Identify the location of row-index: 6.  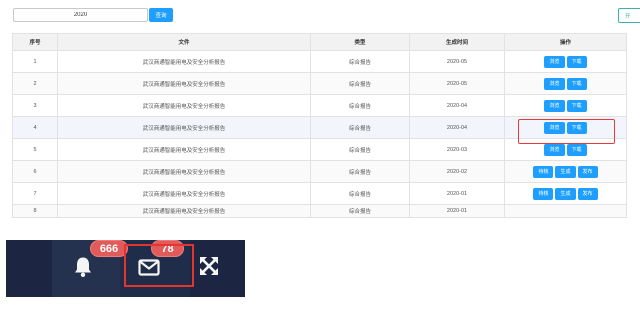
(35, 171).